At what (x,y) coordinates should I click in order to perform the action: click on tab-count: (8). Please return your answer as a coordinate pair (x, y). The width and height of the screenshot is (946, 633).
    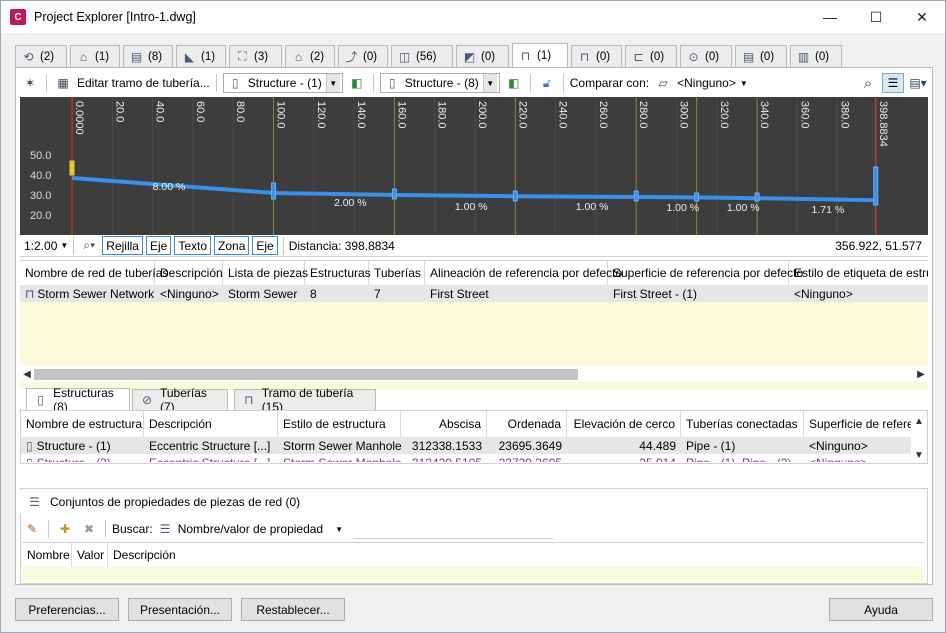
    Looking at the image, I should click on (155, 56).